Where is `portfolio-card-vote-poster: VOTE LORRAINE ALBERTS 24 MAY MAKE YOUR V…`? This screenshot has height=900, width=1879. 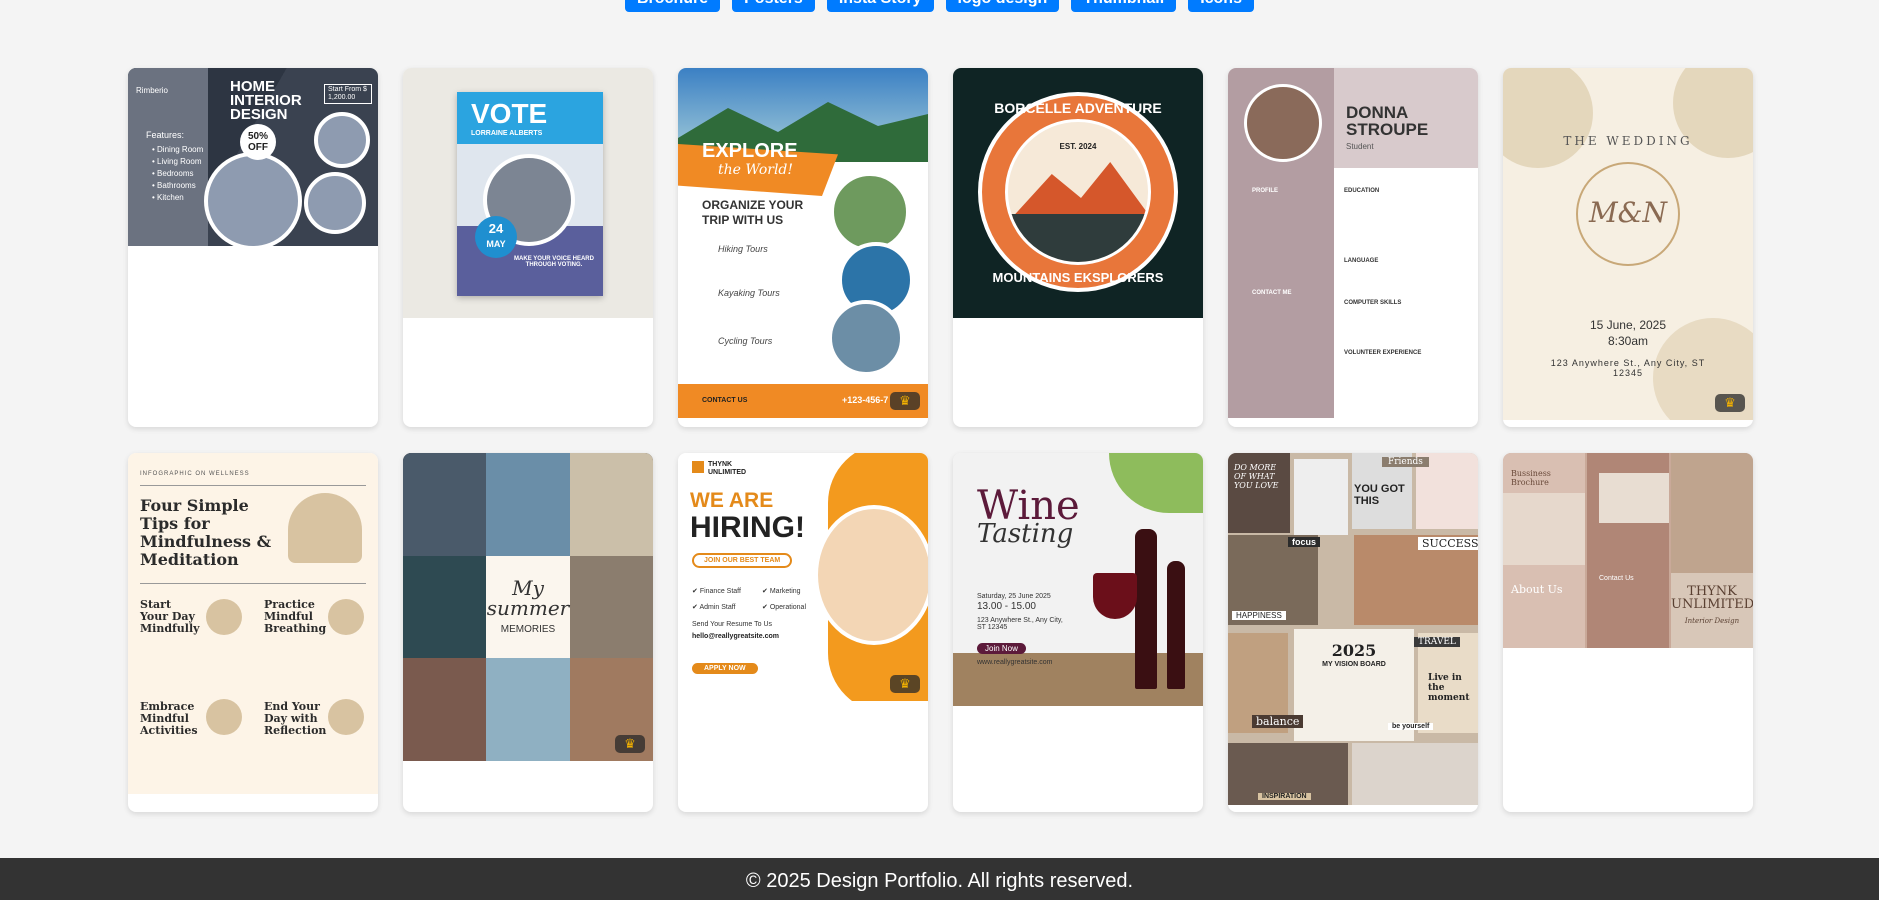 portfolio-card-vote-poster: VOTE LORRAINE ALBERTS 24 MAY MAKE YOUR V… is located at coordinates (528, 247).